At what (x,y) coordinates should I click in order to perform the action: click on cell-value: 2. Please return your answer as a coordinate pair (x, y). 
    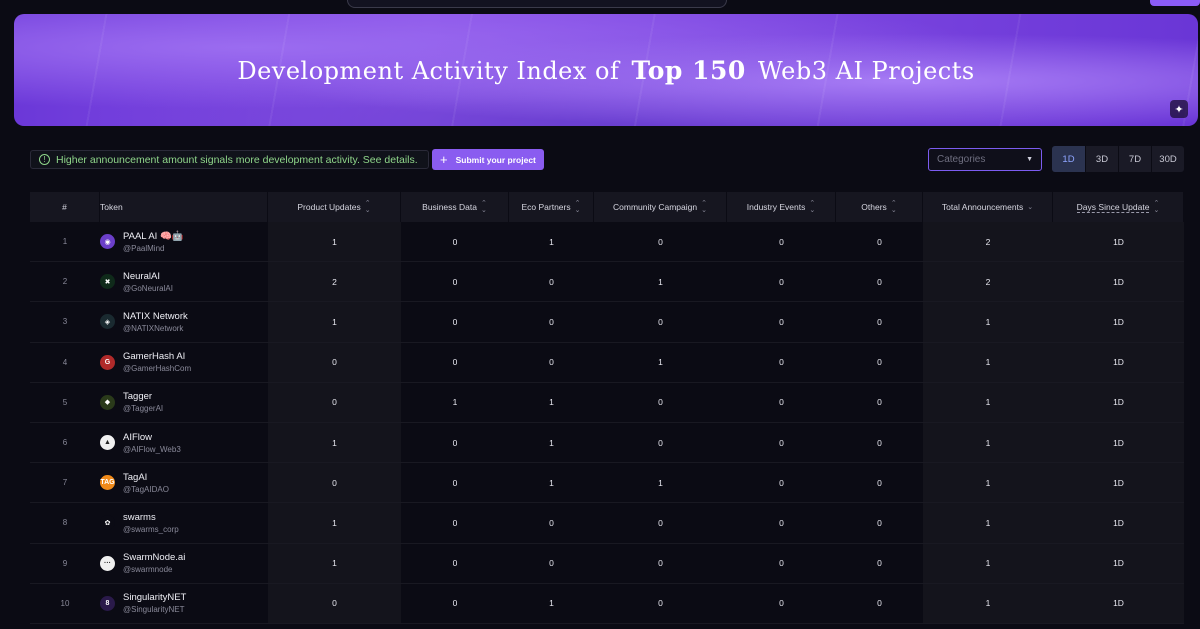
    Looking at the image, I should click on (988, 281).